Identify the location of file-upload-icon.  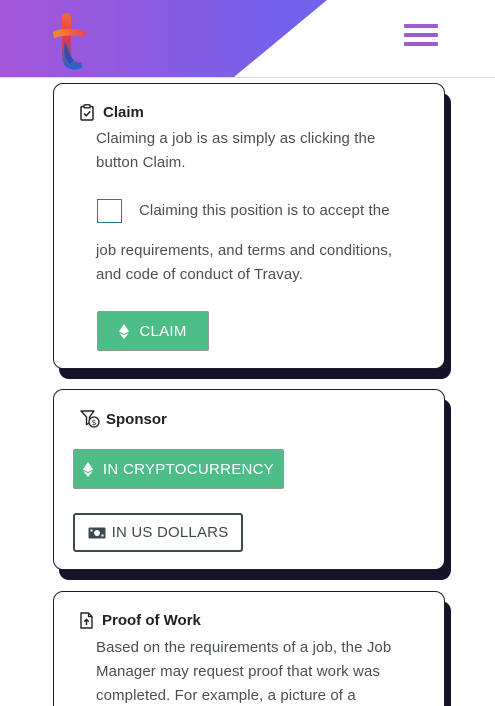
(86, 620).